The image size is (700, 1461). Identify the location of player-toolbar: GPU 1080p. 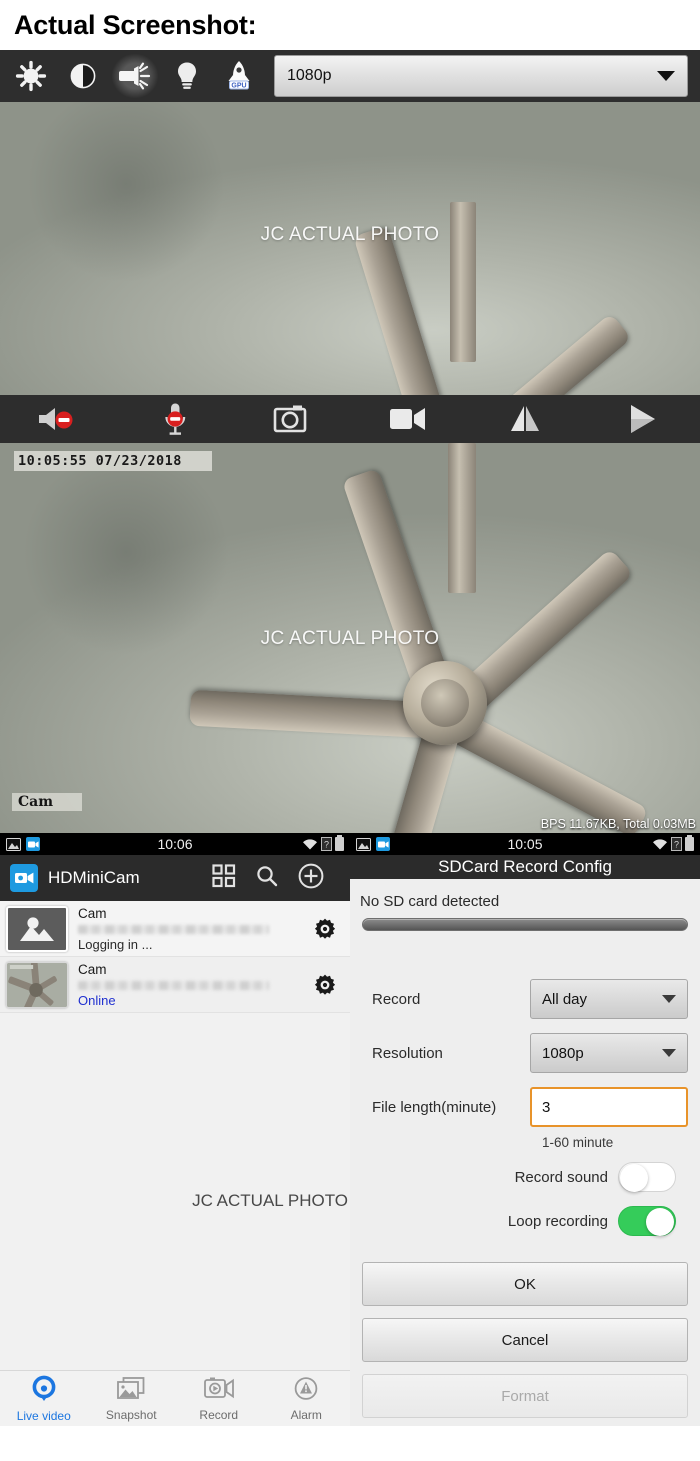
(350, 76).